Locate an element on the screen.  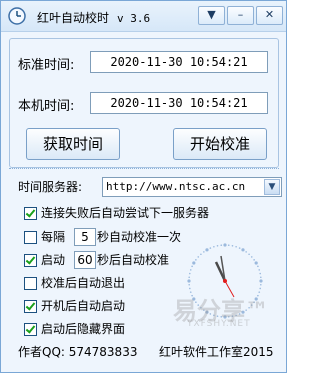
window-title: 红叶自动校时 v 3.6 is located at coordinates (93, 17).